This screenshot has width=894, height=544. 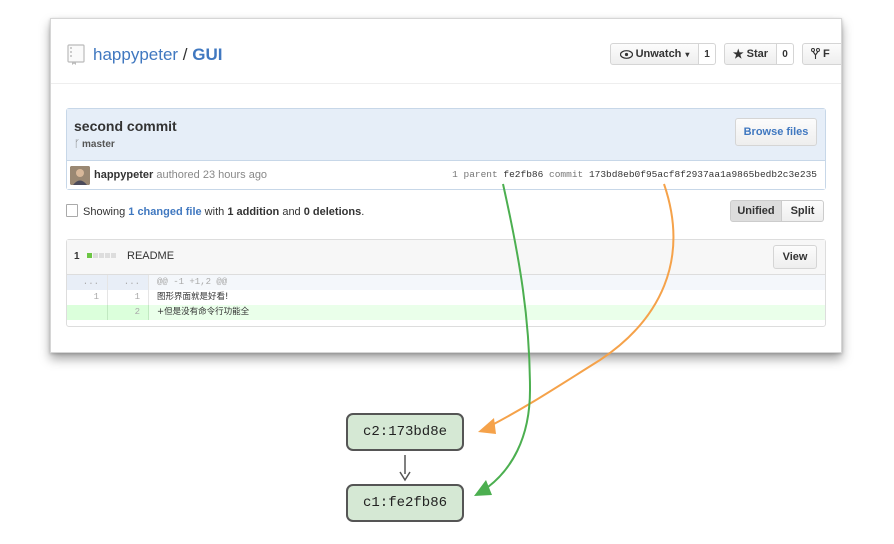 I want to click on green-arrow, so click(x=509, y=335).